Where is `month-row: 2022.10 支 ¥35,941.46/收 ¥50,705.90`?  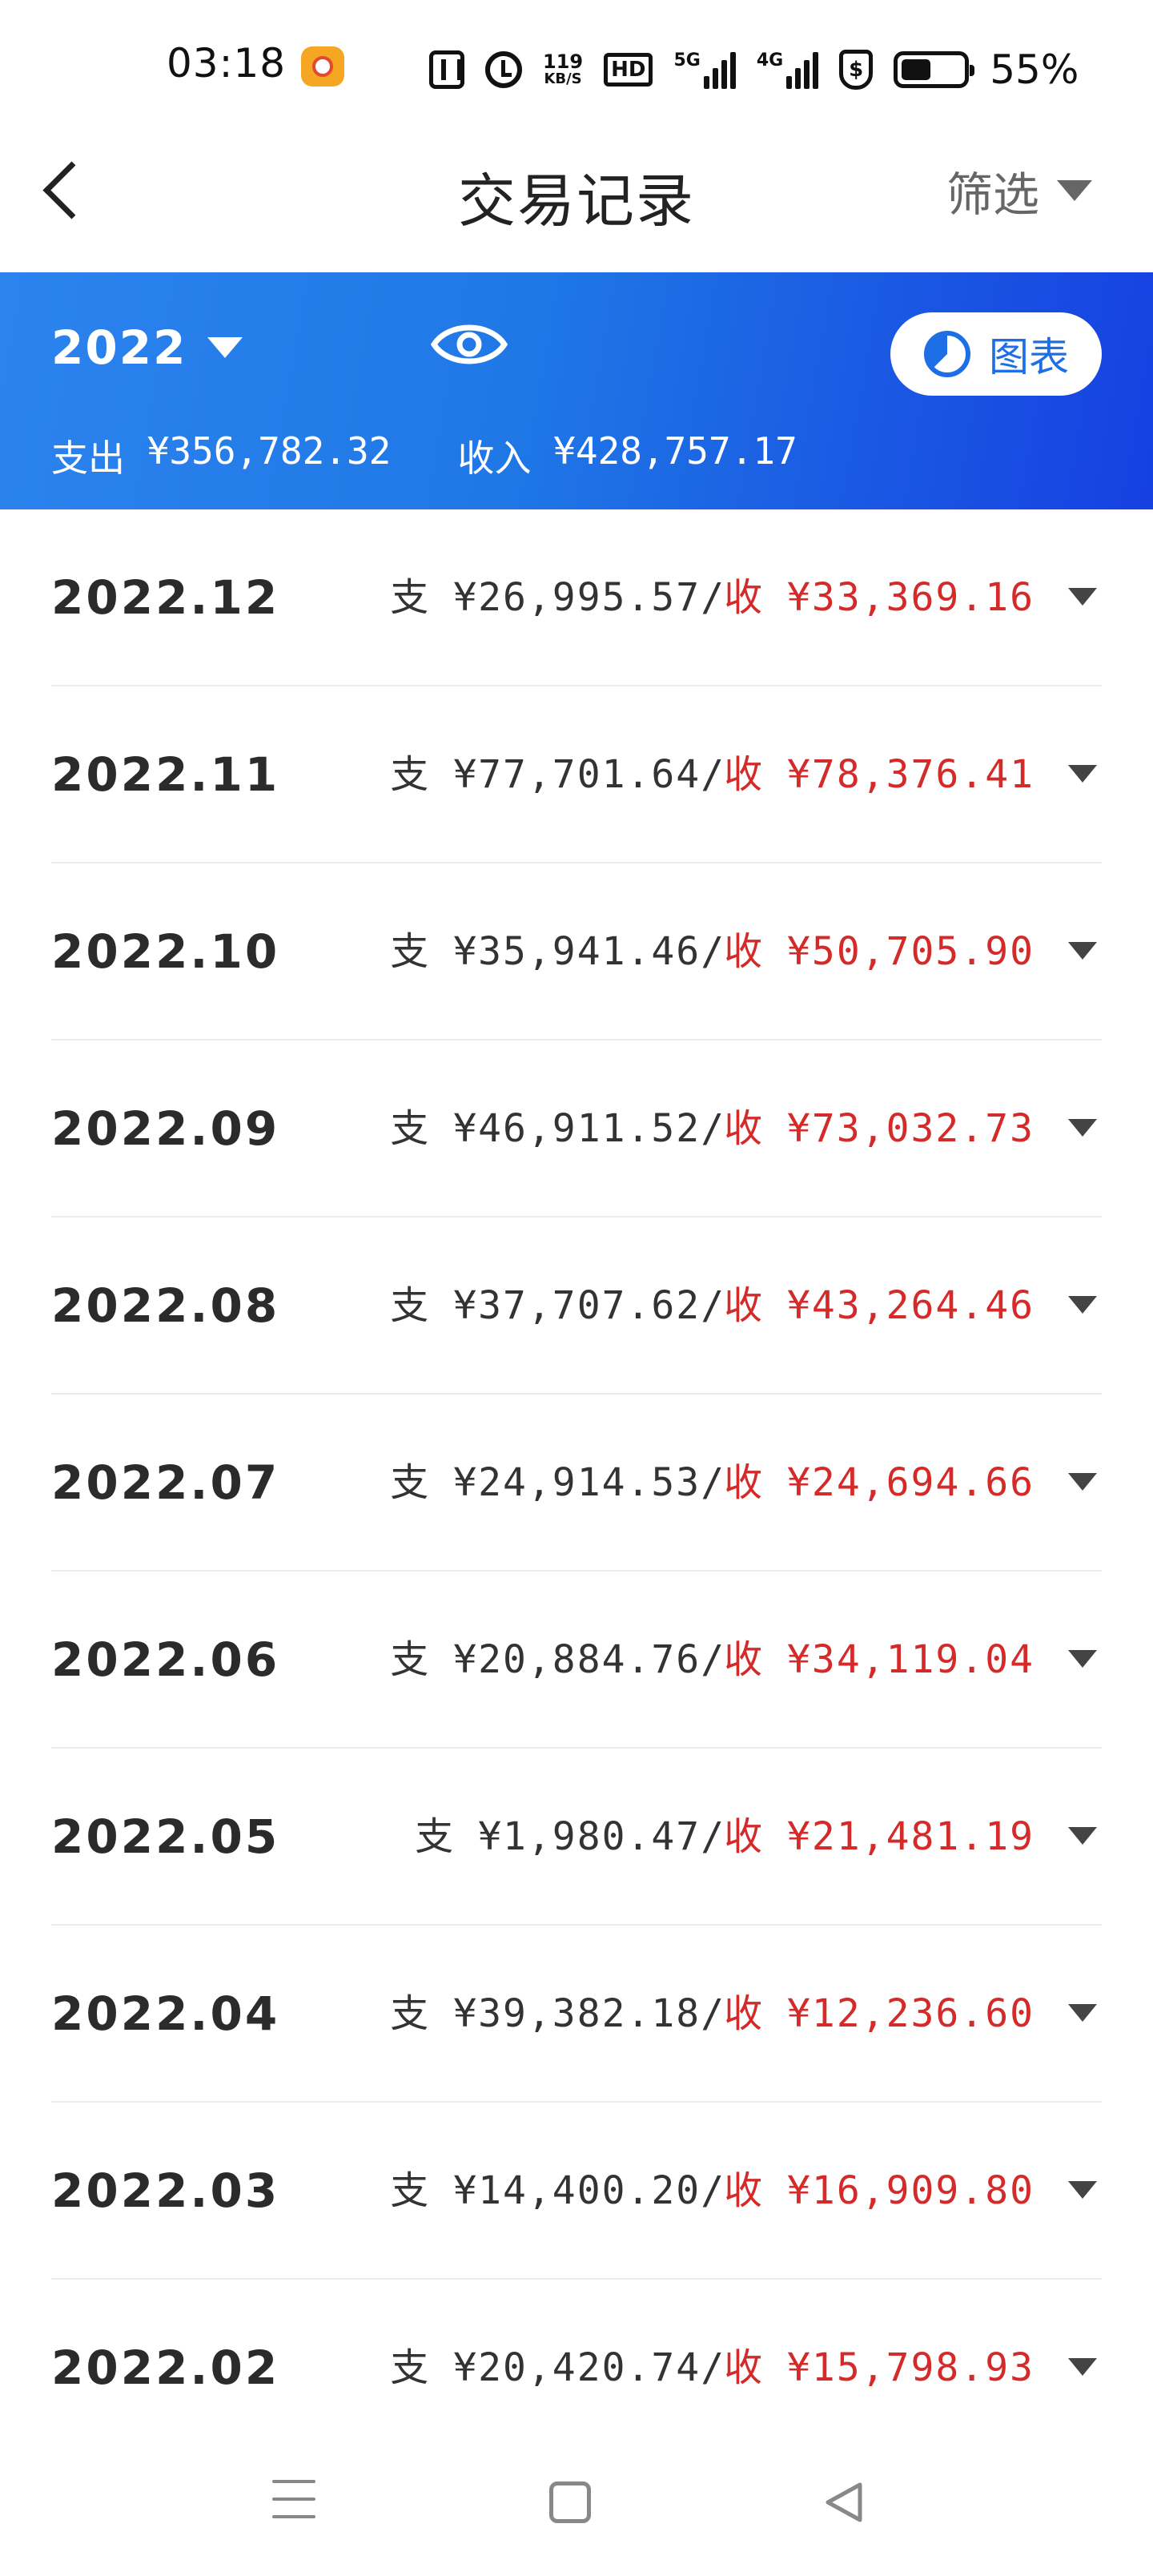 month-row: 2022.10 支 ¥35,941.46/收 ¥50,705.90 is located at coordinates (576, 952).